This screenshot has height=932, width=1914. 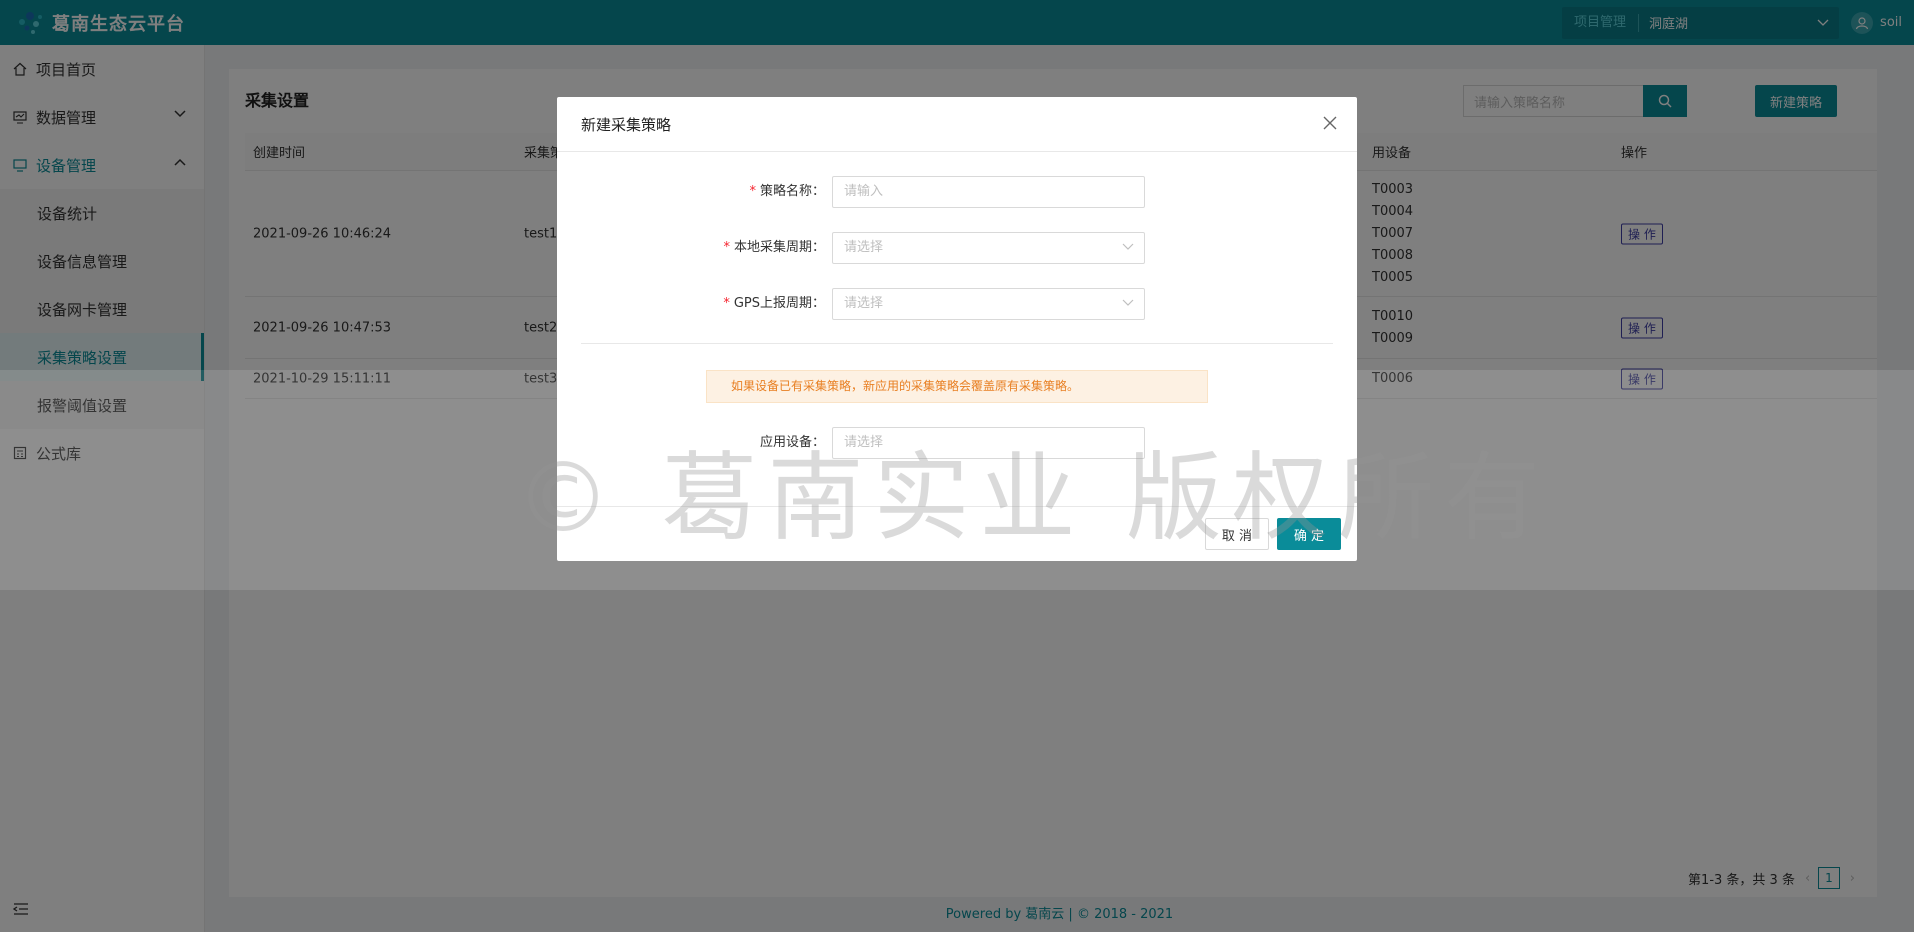 What do you see at coordinates (988, 248) in the screenshot?
I see `local-period-select: 请选择` at bounding box center [988, 248].